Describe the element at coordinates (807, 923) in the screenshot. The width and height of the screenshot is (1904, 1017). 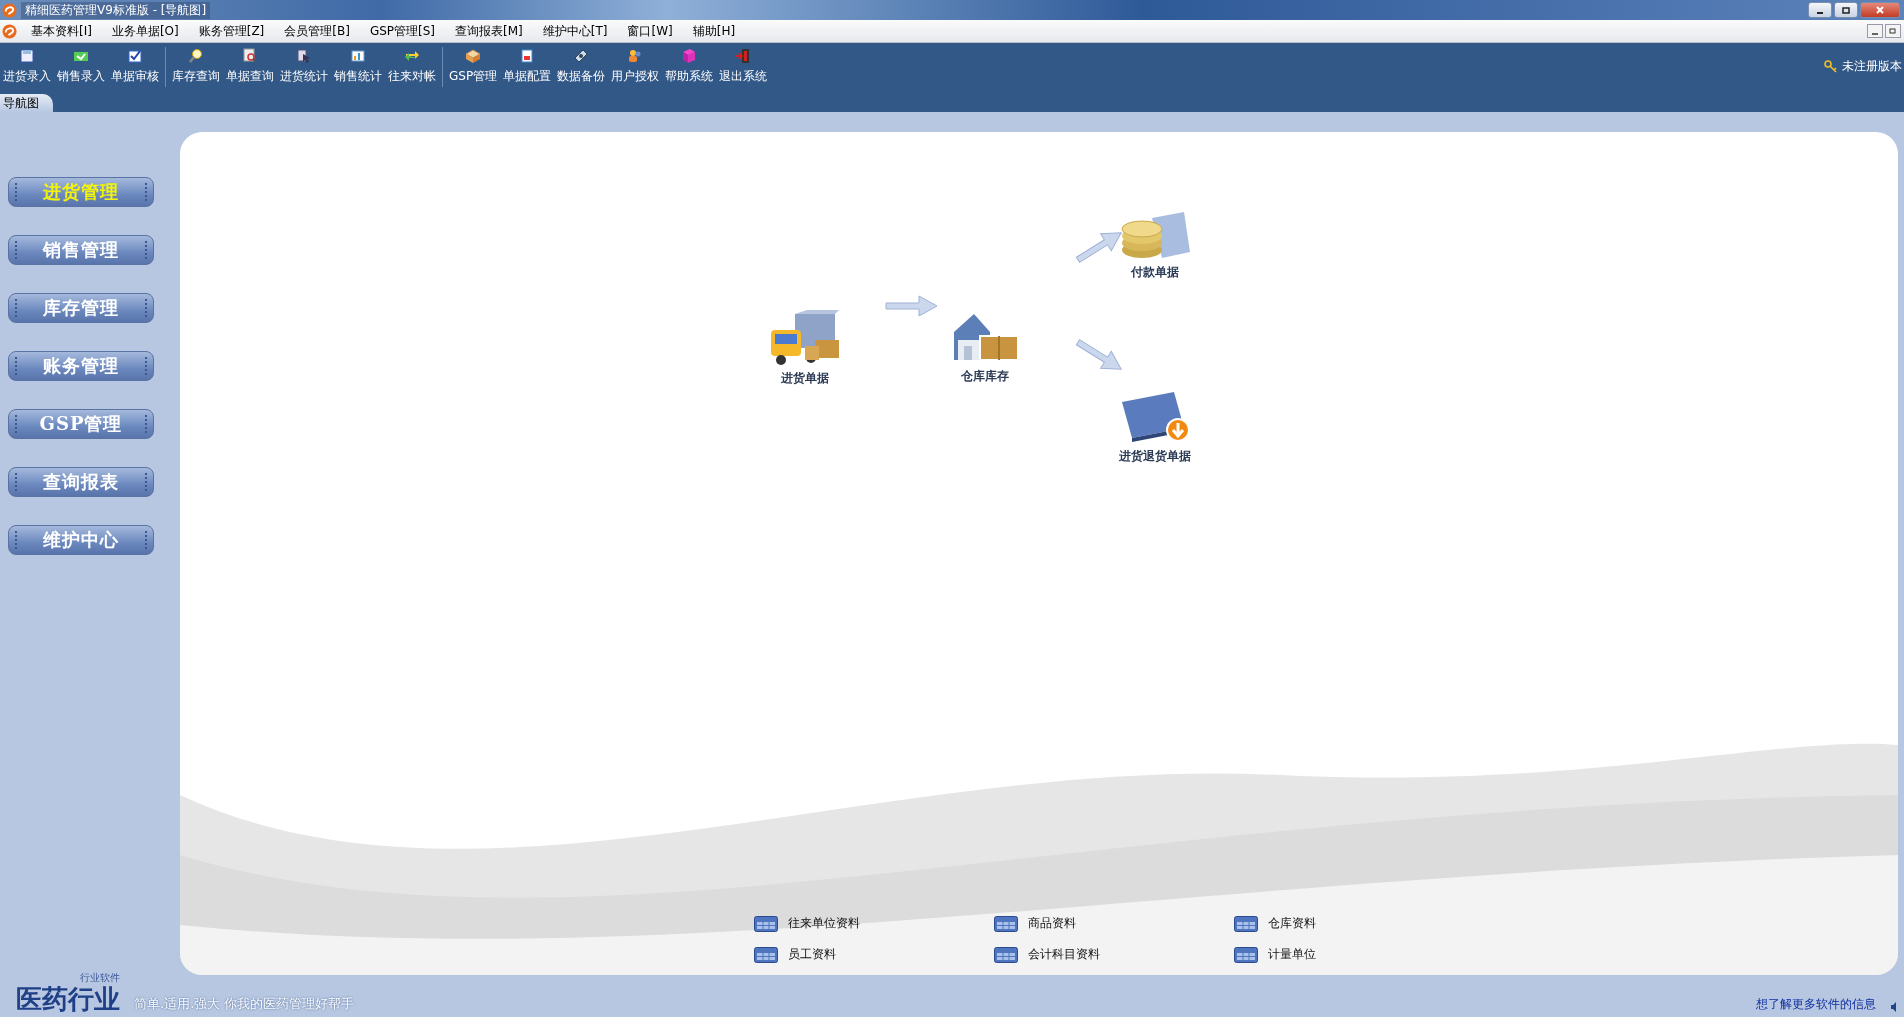
I see `quick-link: 往来单位资料` at that location.